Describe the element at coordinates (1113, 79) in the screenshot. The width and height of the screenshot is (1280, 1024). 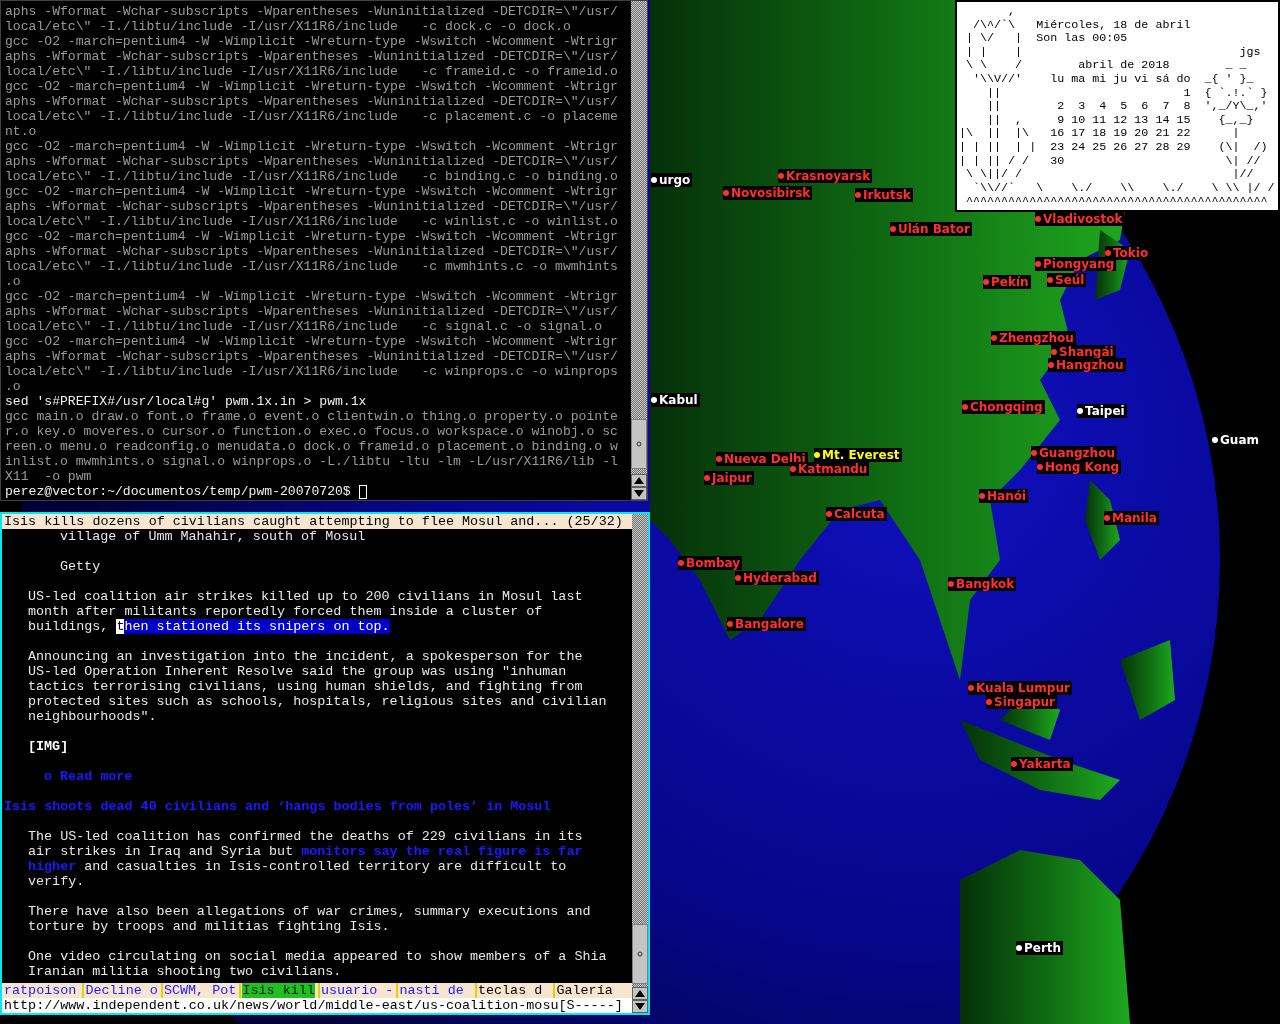
I see `calendar-line: '\\V//' lu ma mi ju vi sá do _{ ' }_` at that location.